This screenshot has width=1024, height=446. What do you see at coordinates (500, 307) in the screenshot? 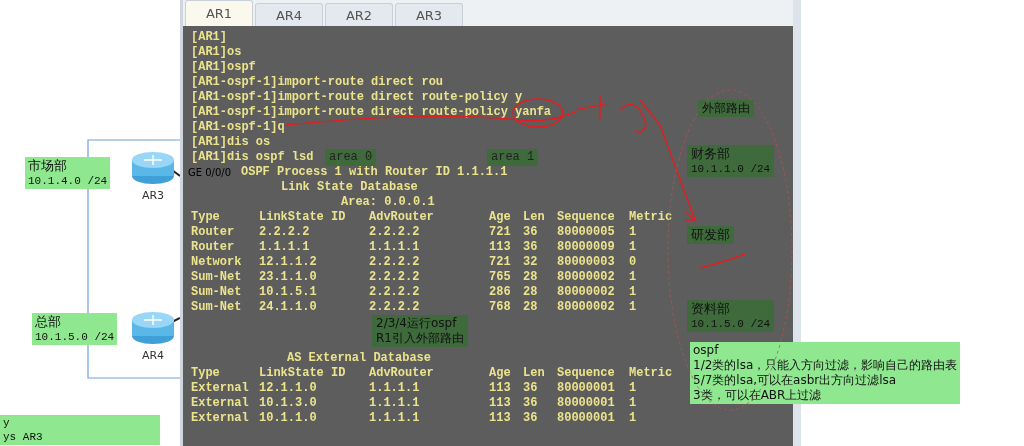
I see `lsa-cell-text: 768` at bounding box center [500, 307].